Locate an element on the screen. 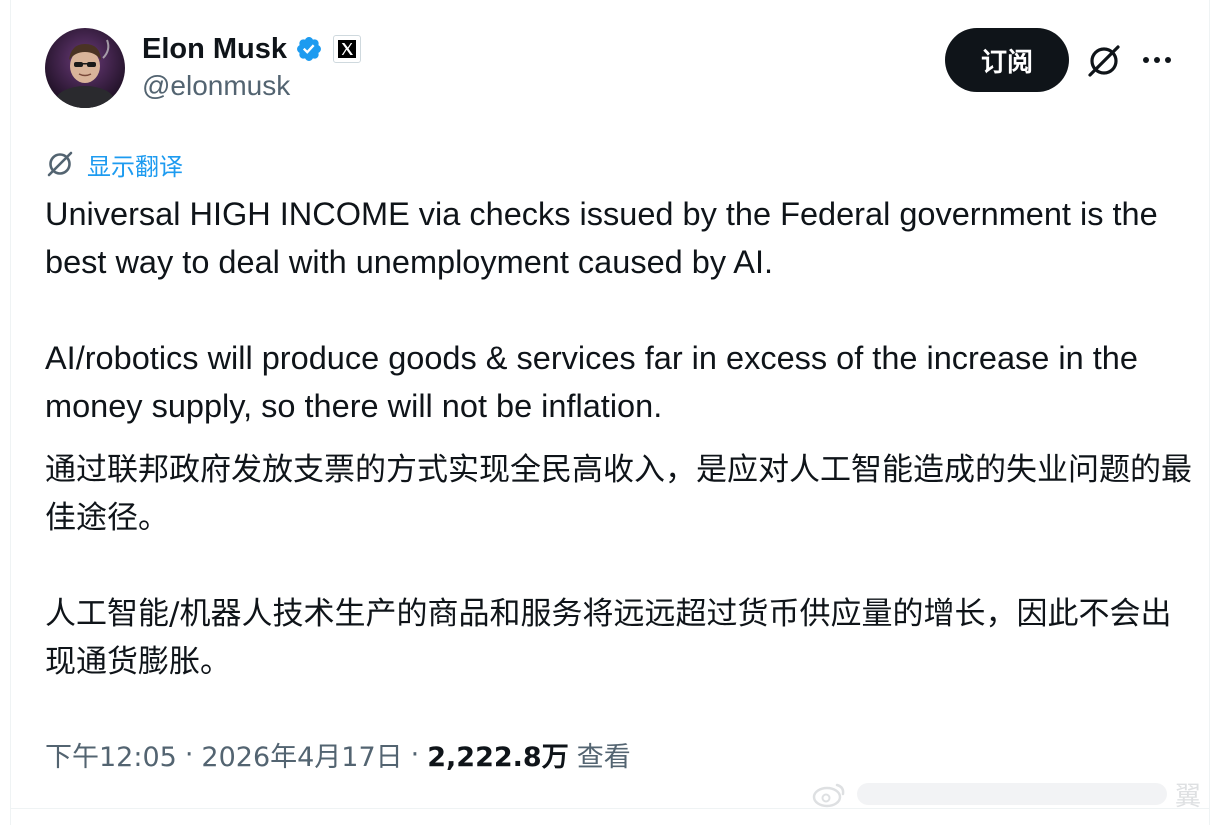 The image size is (1223, 825). watermark: 翼 is located at coordinates (1011, 794).